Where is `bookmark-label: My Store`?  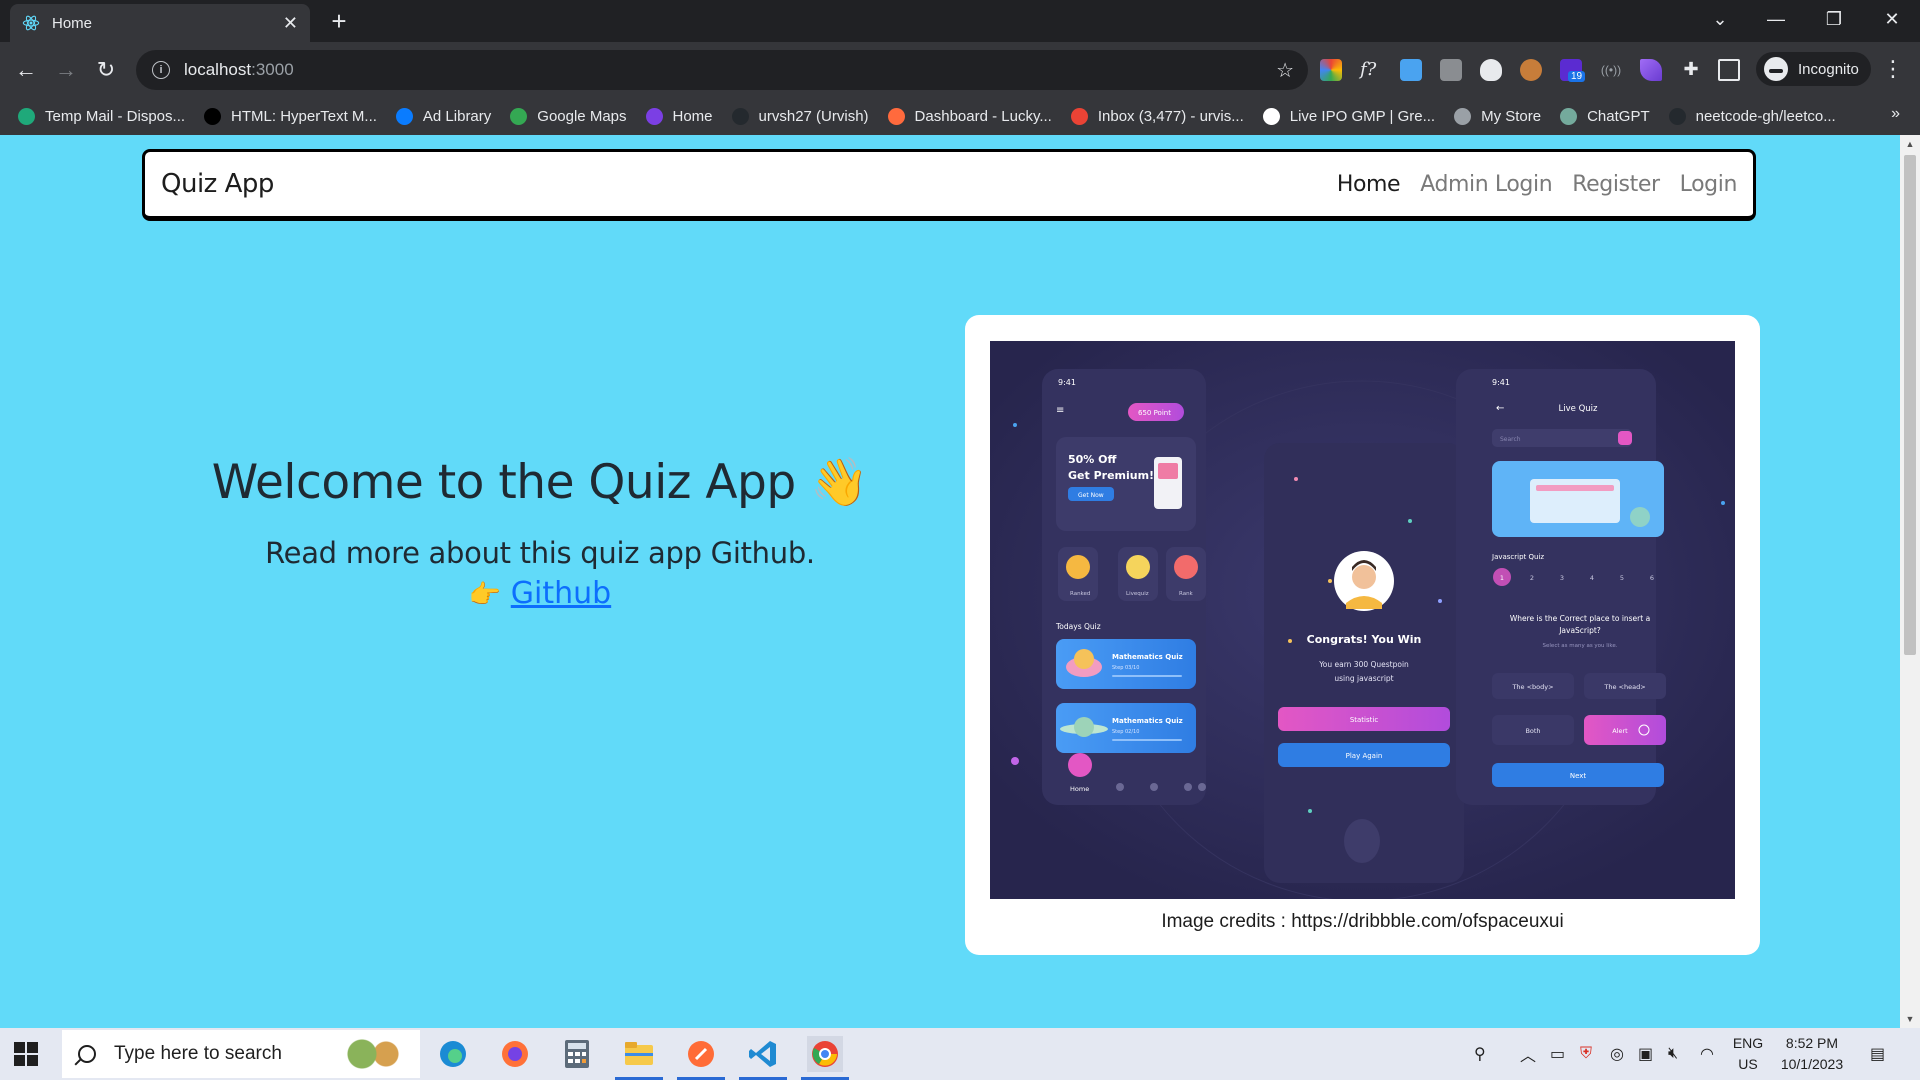 bookmark-label: My Store is located at coordinates (1511, 116).